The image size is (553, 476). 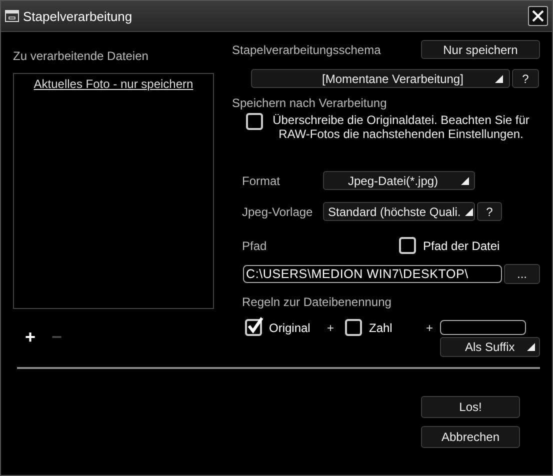 What do you see at coordinates (480, 49) in the screenshot?
I see `save-only-button: Nur speichern` at bounding box center [480, 49].